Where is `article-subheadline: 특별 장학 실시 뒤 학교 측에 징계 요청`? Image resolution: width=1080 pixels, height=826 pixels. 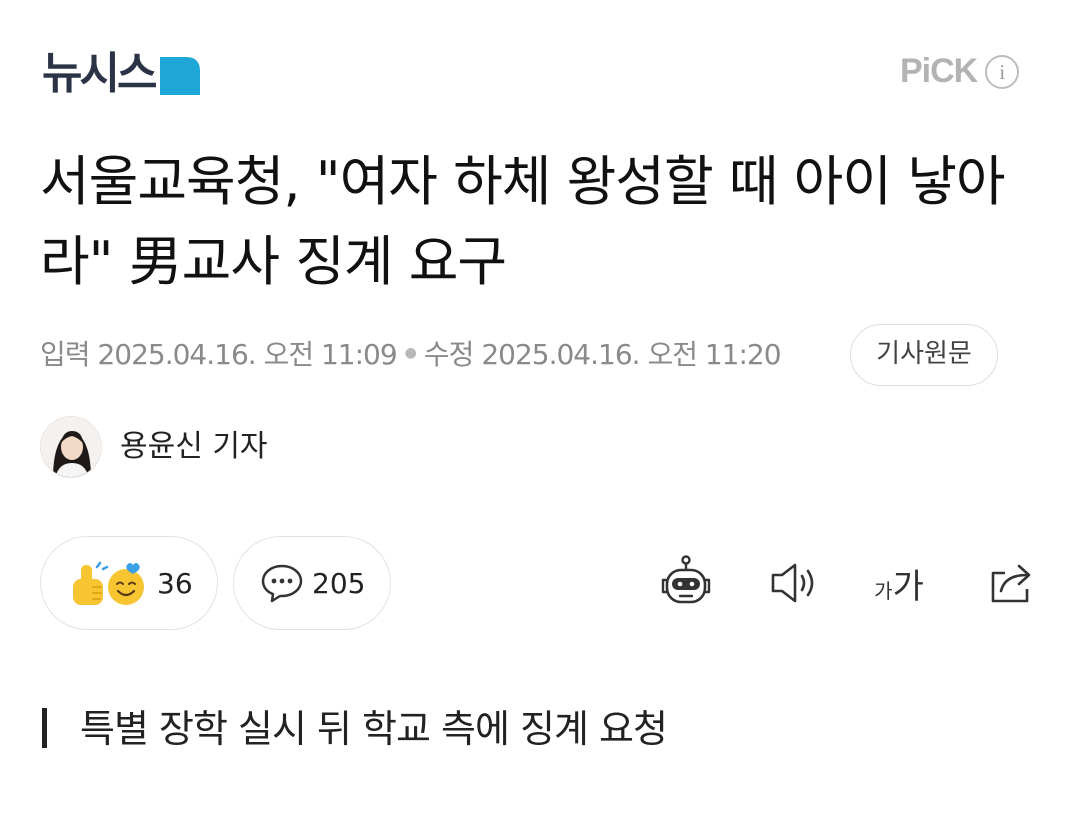 article-subheadline: 특별 장학 실시 뒤 학교 측에 징계 요청 is located at coordinates (374, 729).